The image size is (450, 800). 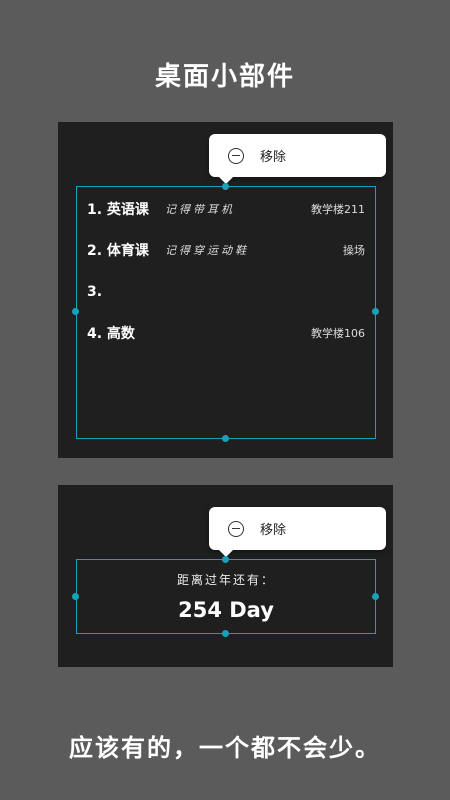 I want to click on course-place: 教学楼106, so click(x=338, y=333).